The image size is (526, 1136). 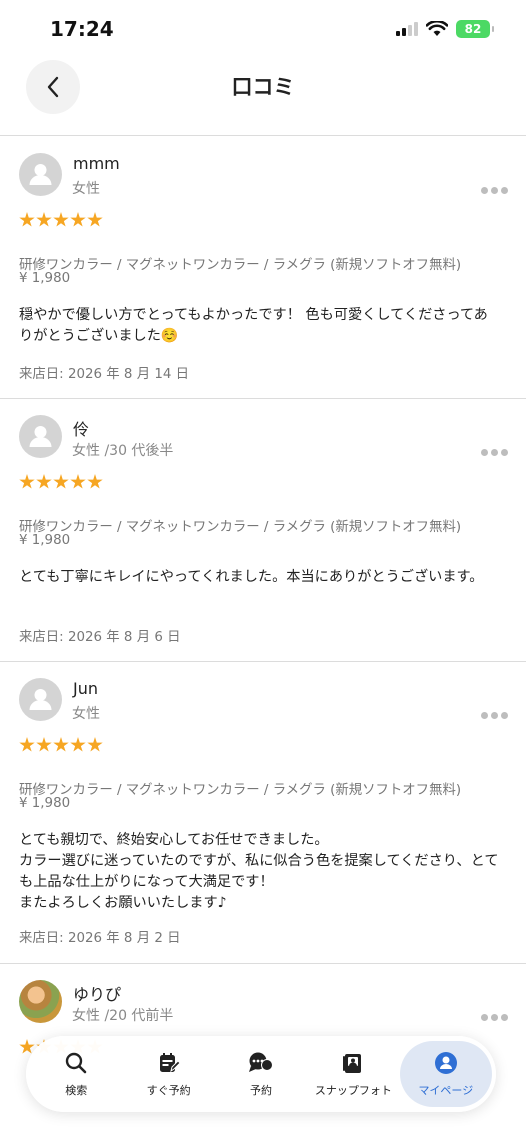 I want to click on tab-label: マイページ, so click(x=446, y=1090).